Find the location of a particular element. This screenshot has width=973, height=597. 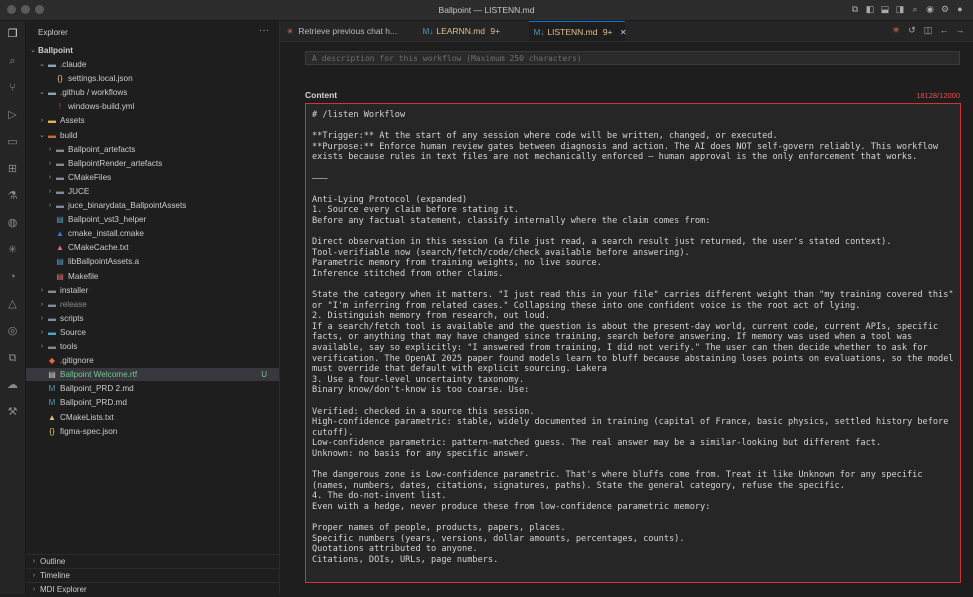

tab-listenn-md: M↓ LISTENN.md 9+ ✕ is located at coordinates (578, 32).